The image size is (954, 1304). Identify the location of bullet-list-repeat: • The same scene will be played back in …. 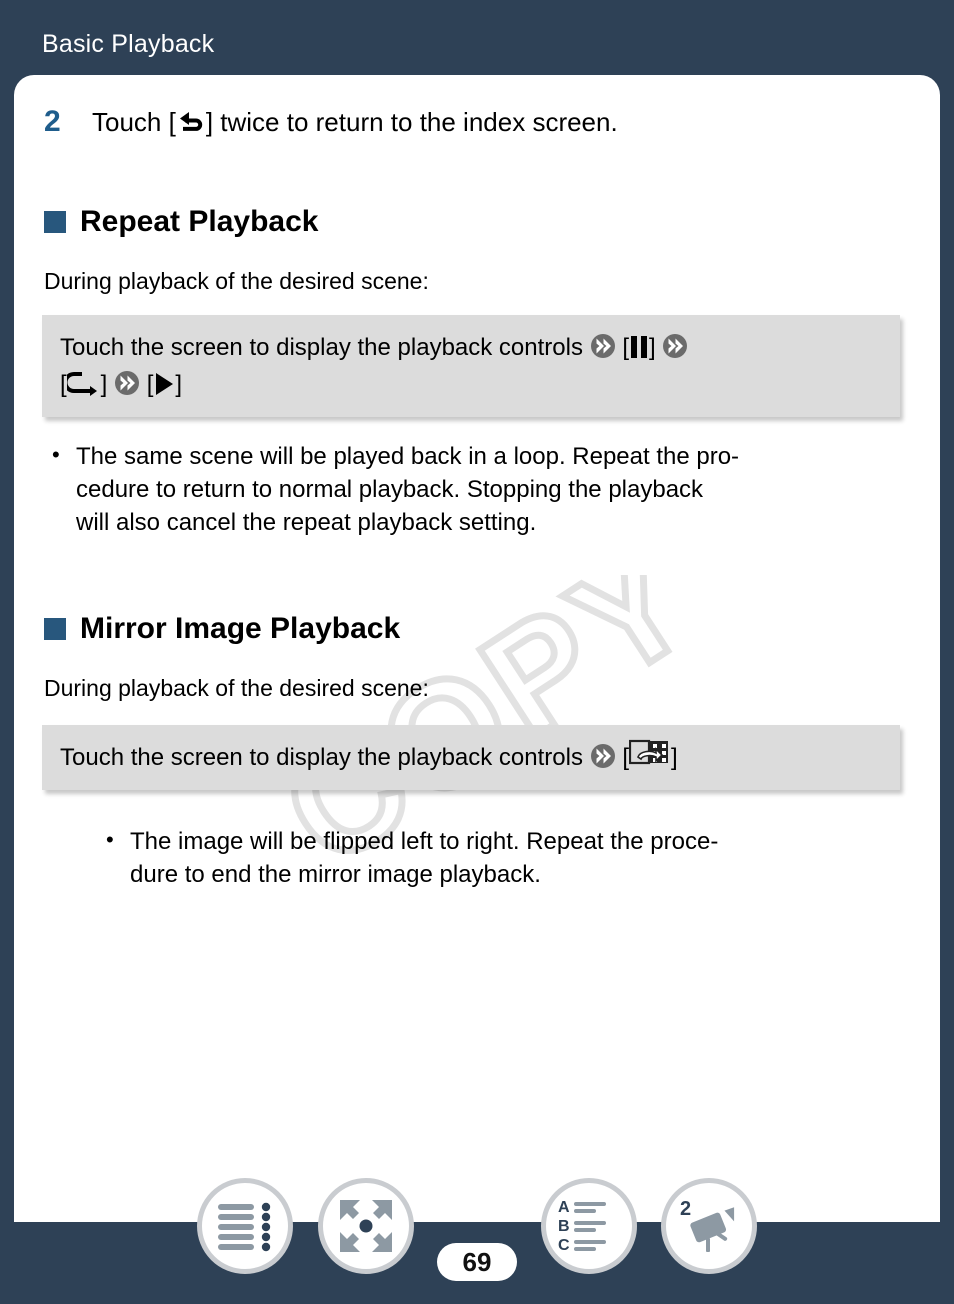
(482, 489).